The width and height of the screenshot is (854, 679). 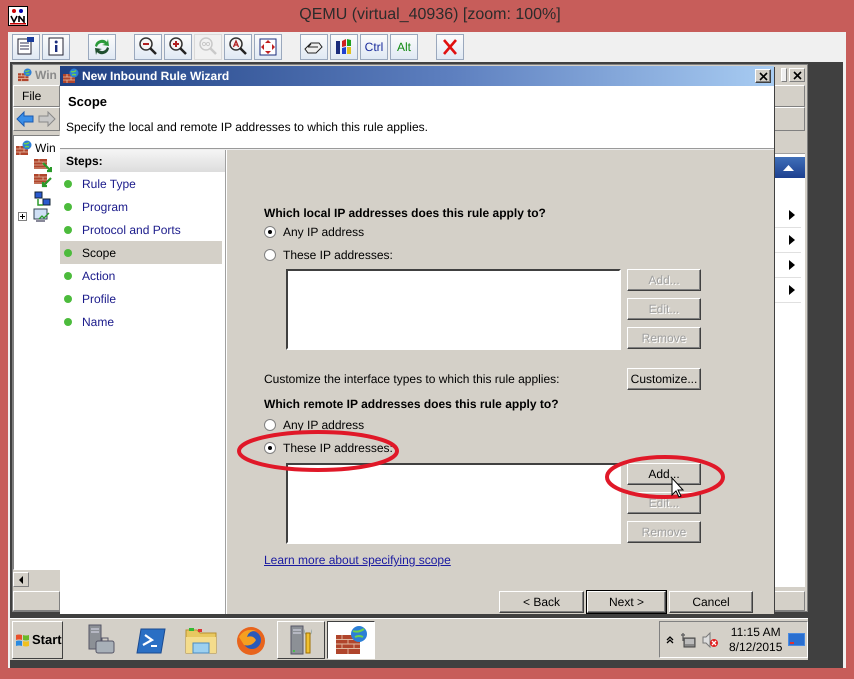 What do you see at coordinates (688, 640) in the screenshot?
I see `network-icon` at bounding box center [688, 640].